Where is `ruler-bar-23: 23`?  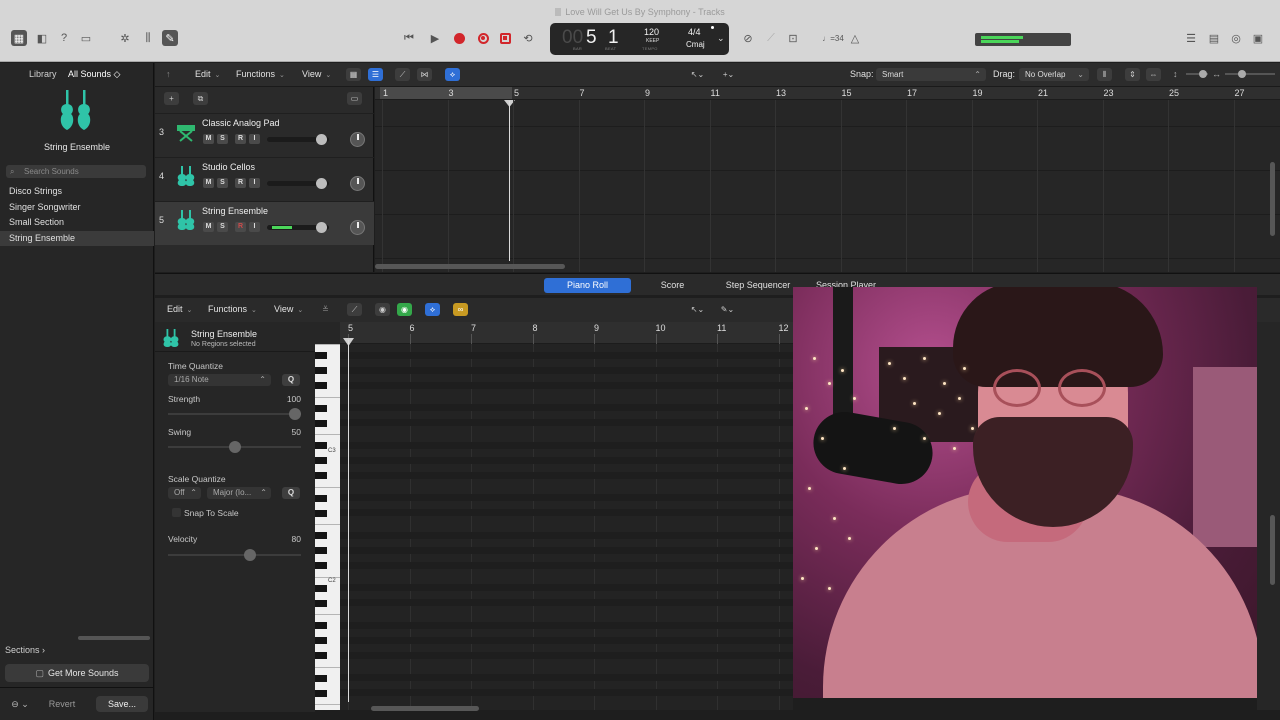
ruler-bar-23: 23 is located at coordinates (1109, 93).